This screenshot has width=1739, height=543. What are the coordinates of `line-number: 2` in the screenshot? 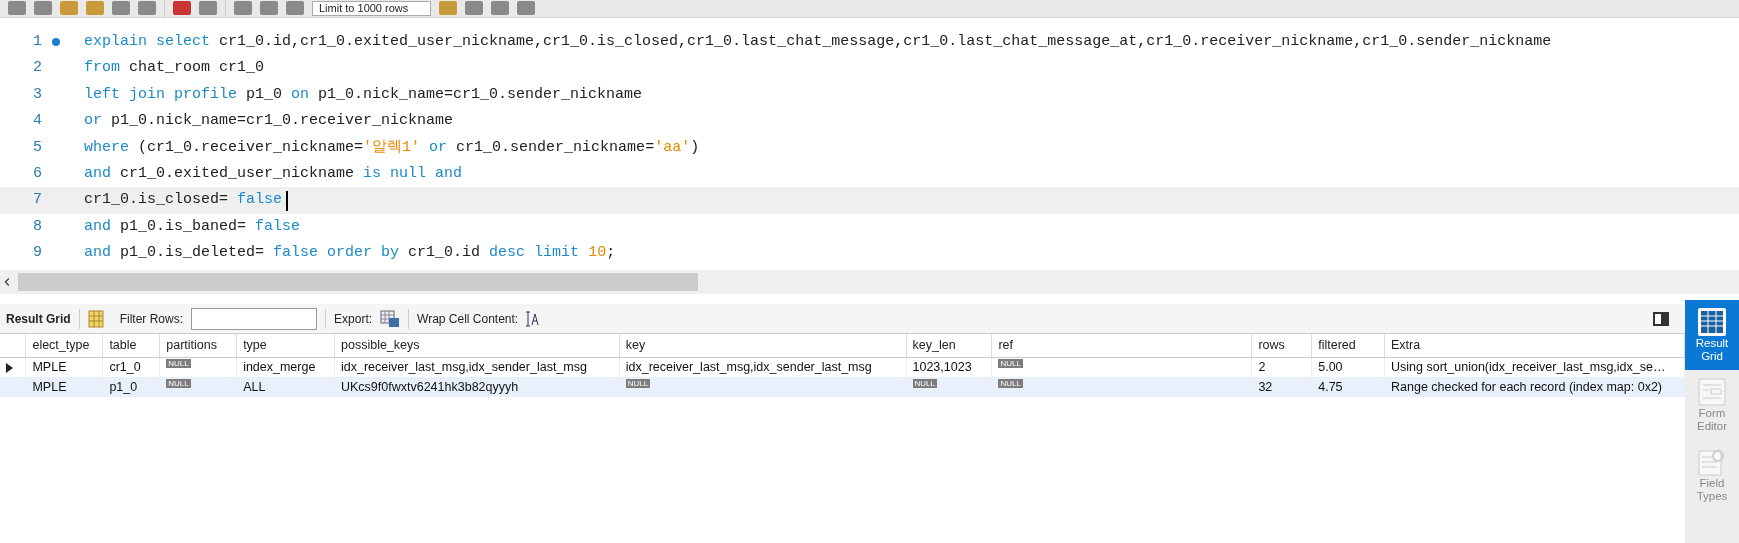 It's located at (37, 68).